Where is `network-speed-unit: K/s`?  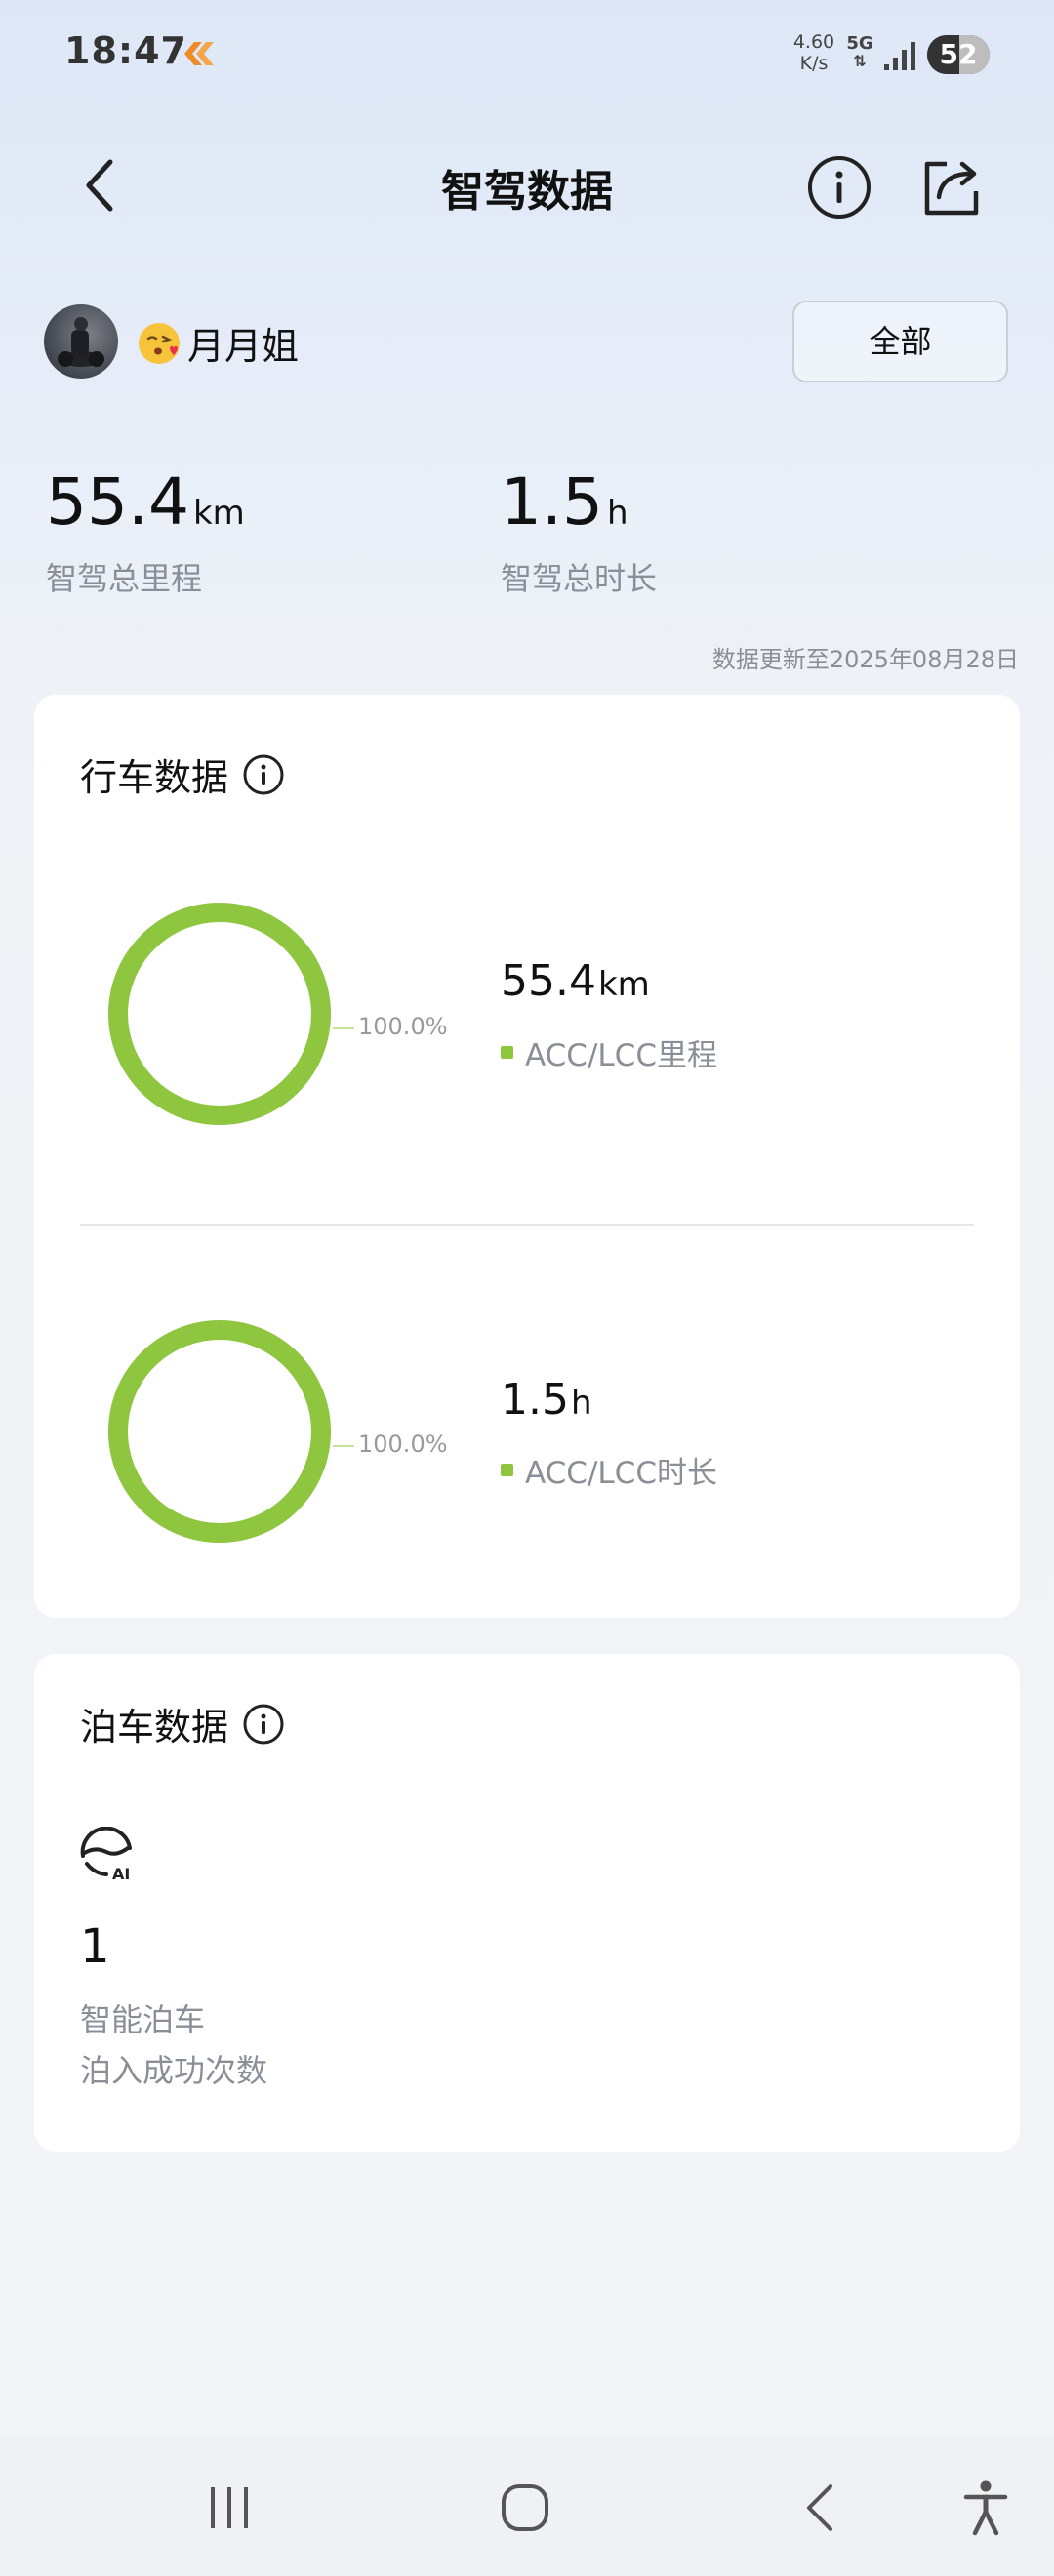 network-speed-unit: K/s is located at coordinates (814, 63).